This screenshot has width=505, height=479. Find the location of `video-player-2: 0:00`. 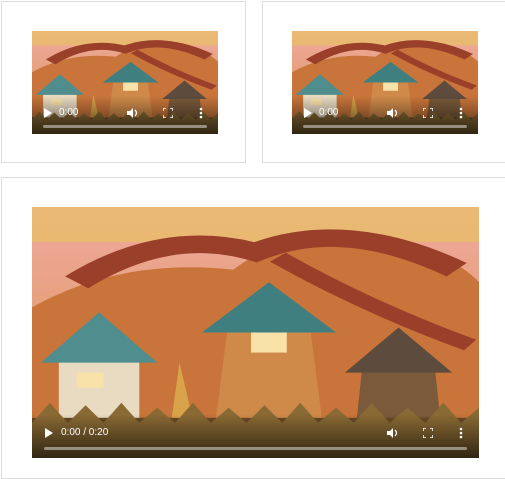

video-player-2: 0:00 is located at coordinates (385, 82).